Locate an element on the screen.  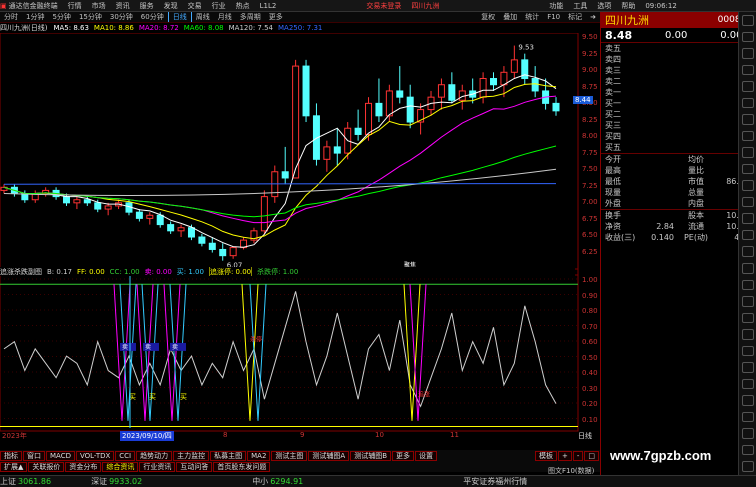
menu-market: 行情 is located at coordinates (75, 6).